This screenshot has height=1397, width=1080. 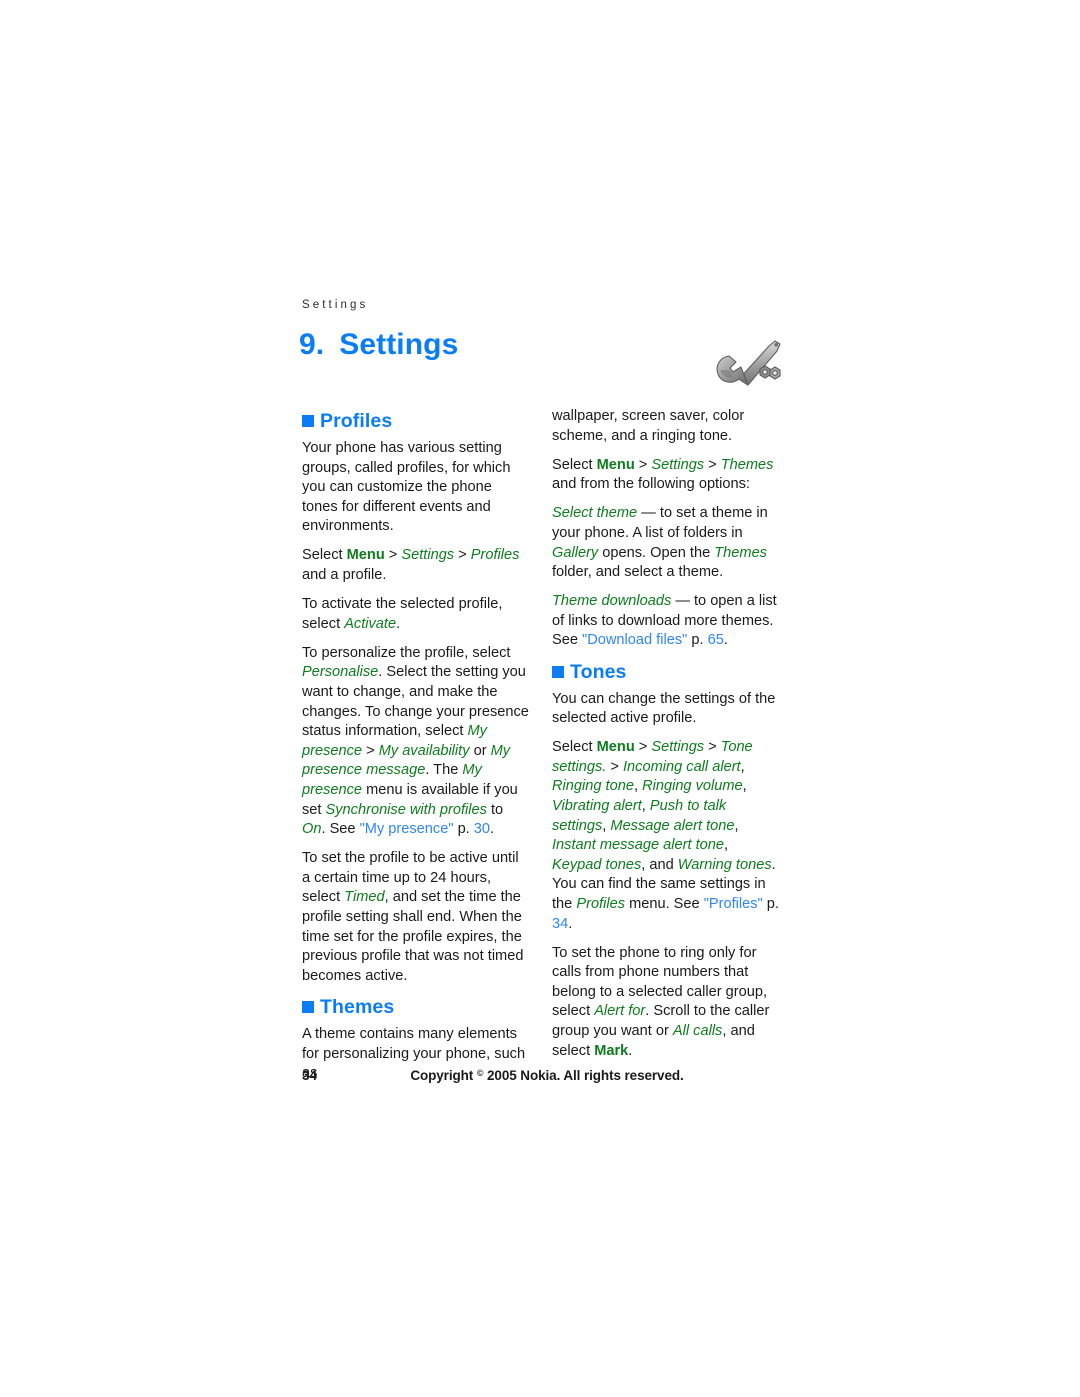 What do you see at coordinates (444, 770) in the screenshot?
I see `text-mid: . The` at bounding box center [444, 770].